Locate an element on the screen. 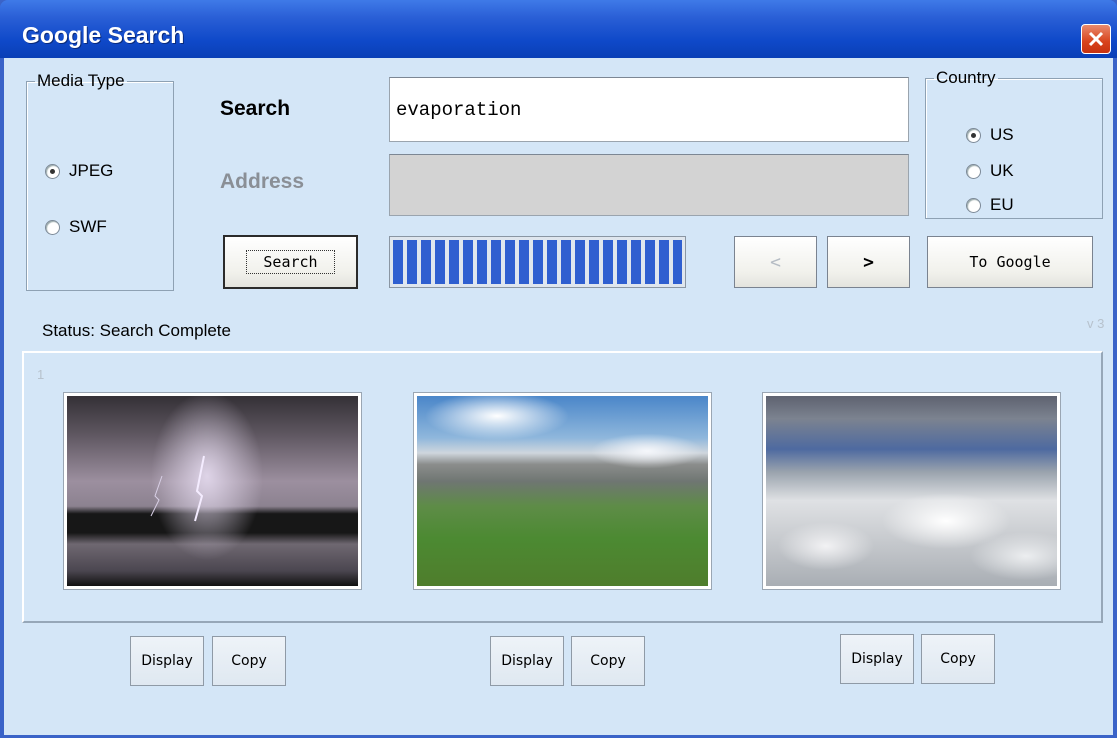 The width and height of the screenshot is (1117, 738). close-button is located at coordinates (1096, 39).